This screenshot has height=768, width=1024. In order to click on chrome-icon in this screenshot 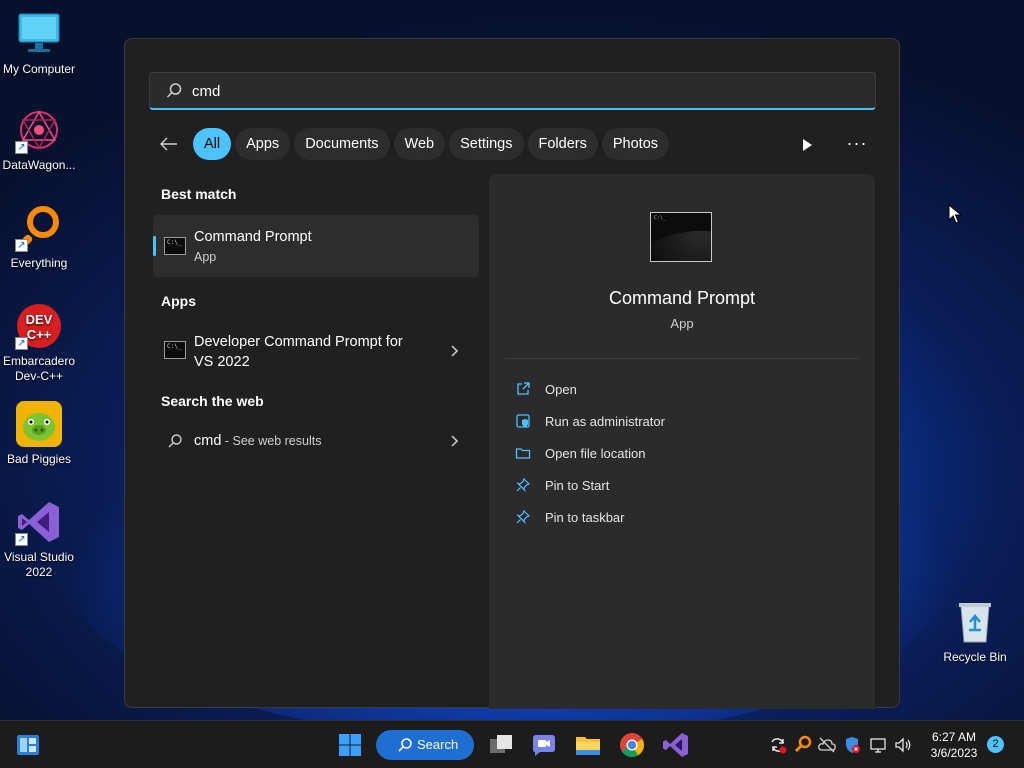, I will do `click(632, 745)`.